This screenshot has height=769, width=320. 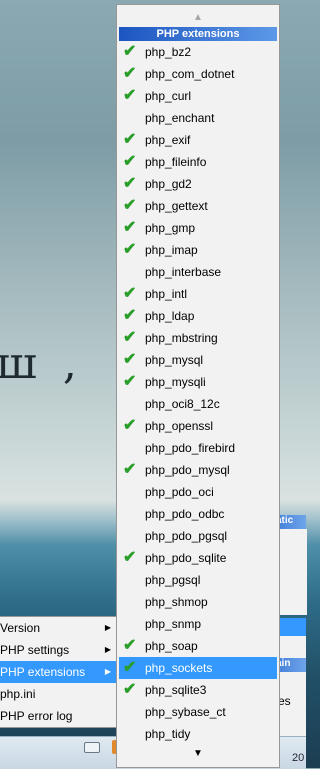 What do you see at coordinates (176, 602) in the screenshot?
I see `menu-item-label: php_shmop` at bounding box center [176, 602].